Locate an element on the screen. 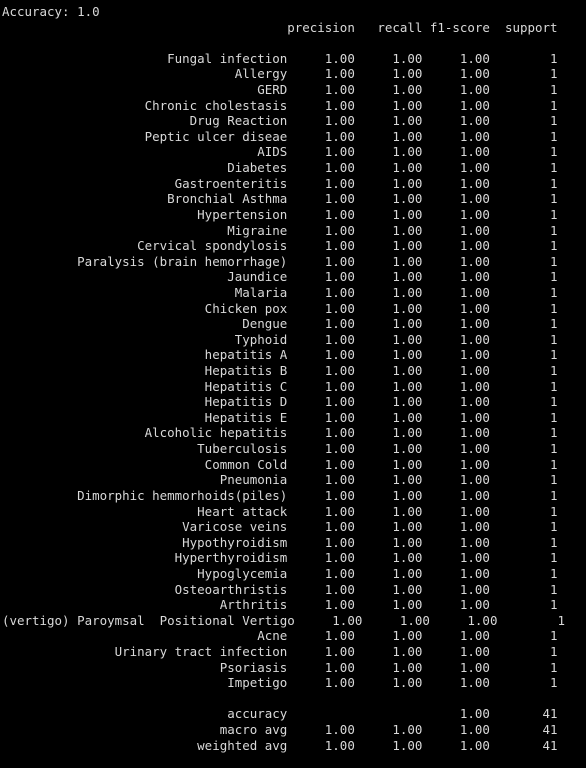  report-class-row: Chronic cholestasis 1.00 1.00 1.00 1 is located at coordinates (280, 105).